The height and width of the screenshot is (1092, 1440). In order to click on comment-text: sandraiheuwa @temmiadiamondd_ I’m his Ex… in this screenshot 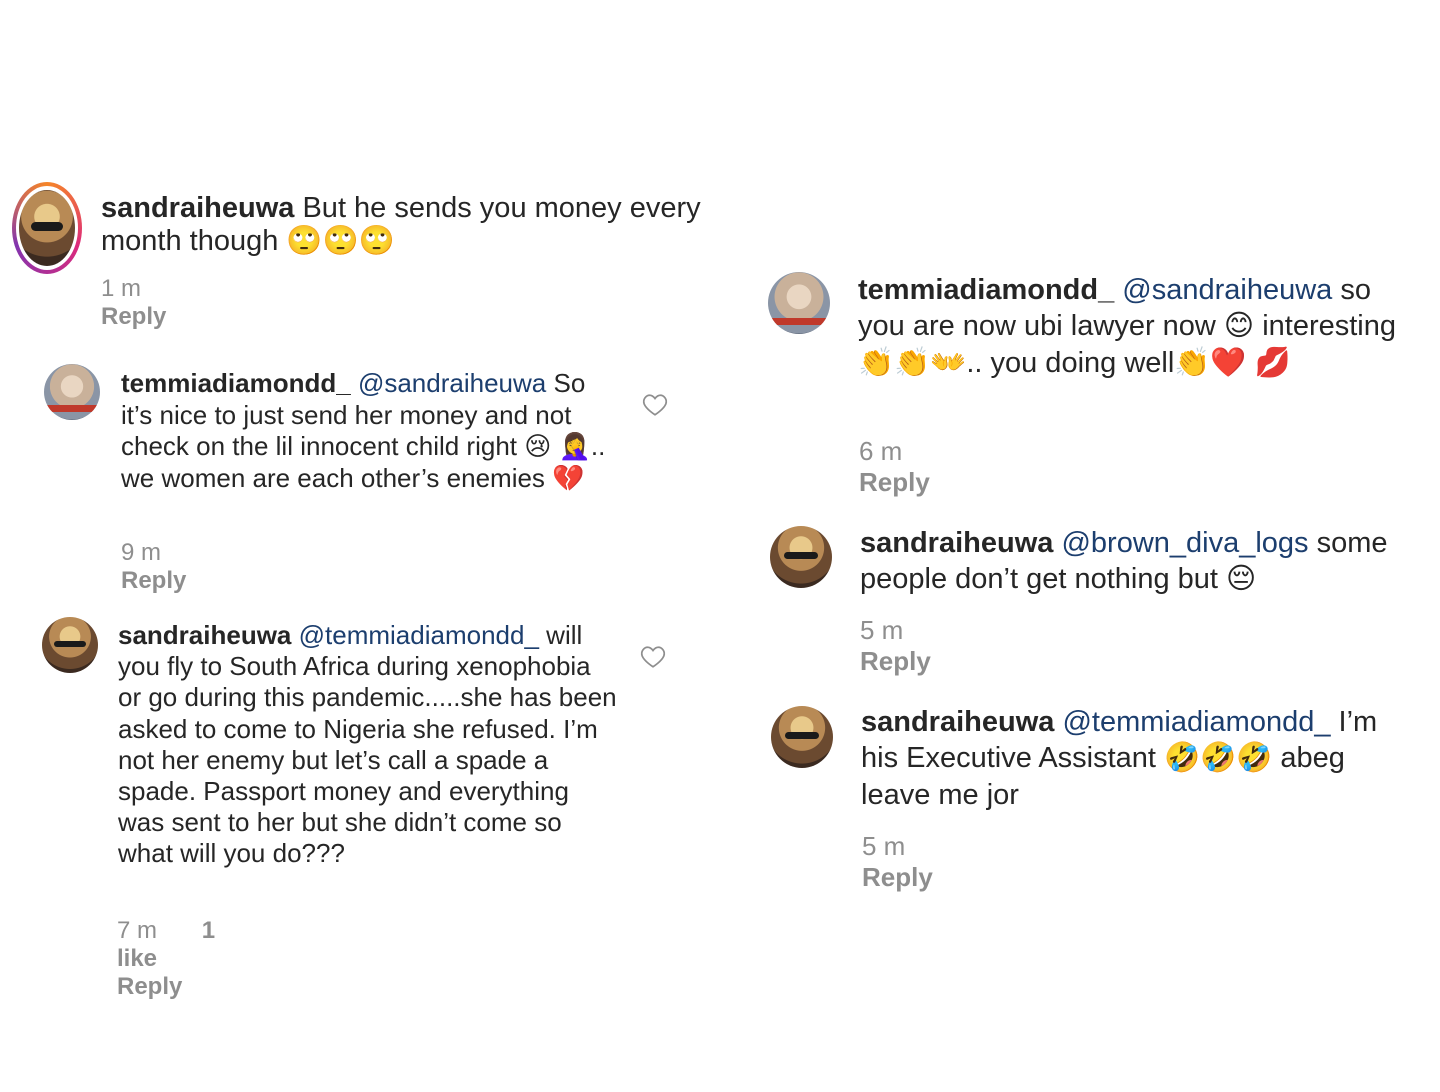, I will do `click(1141, 758)`.